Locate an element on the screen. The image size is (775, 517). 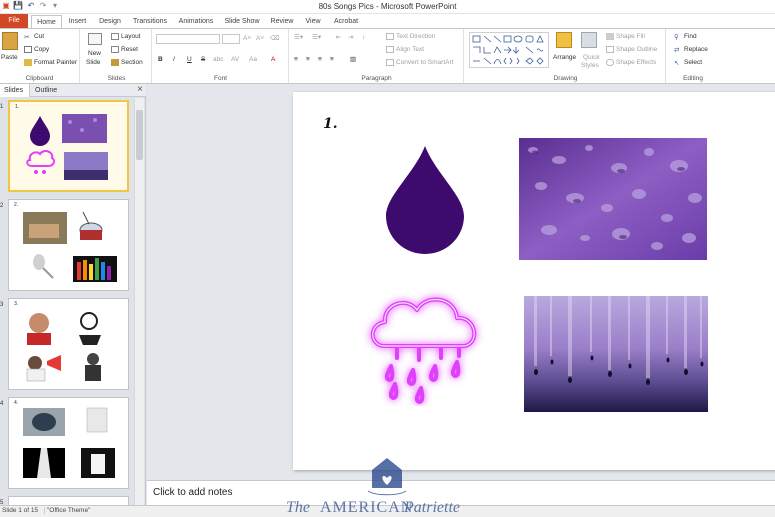
tab-design: Design is located at coordinates (110, 21).